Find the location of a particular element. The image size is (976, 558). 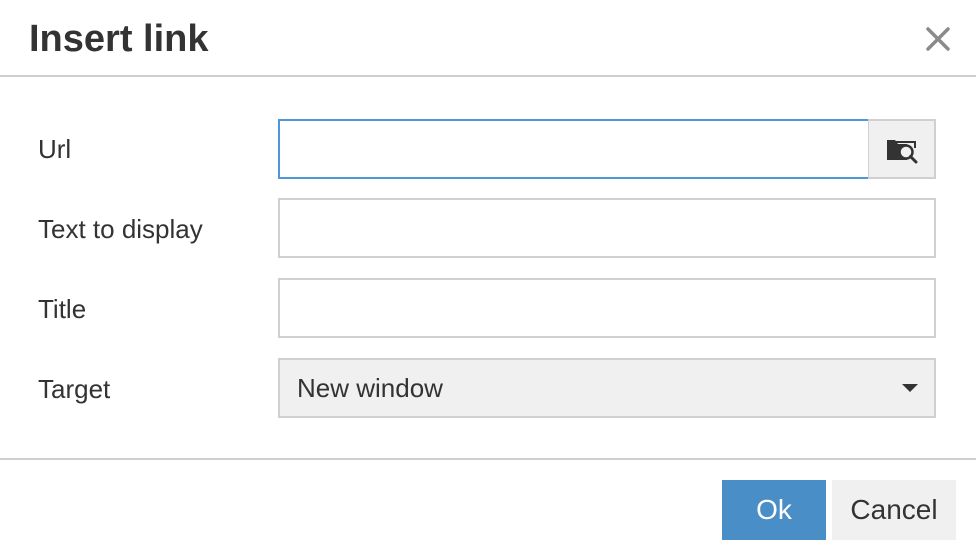

close-button is located at coordinates (938, 39).